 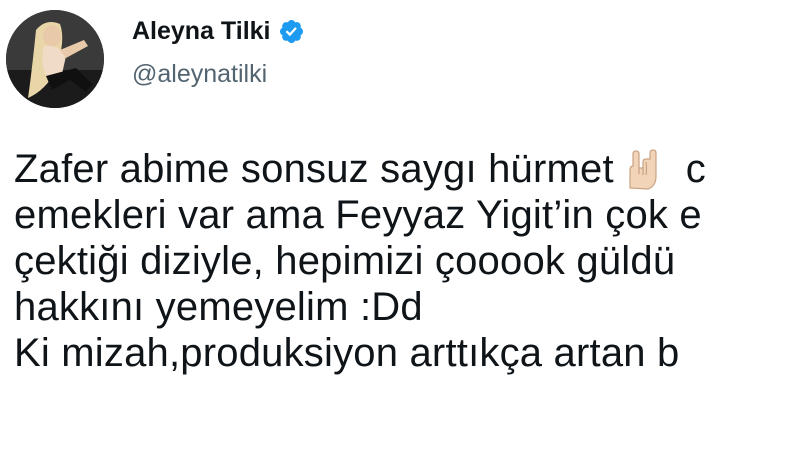 What do you see at coordinates (347, 353) in the screenshot?
I see `tweet-text-line-5: Ki mizah,produksiyon arttıkça artan b` at bounding box center [347, 353].